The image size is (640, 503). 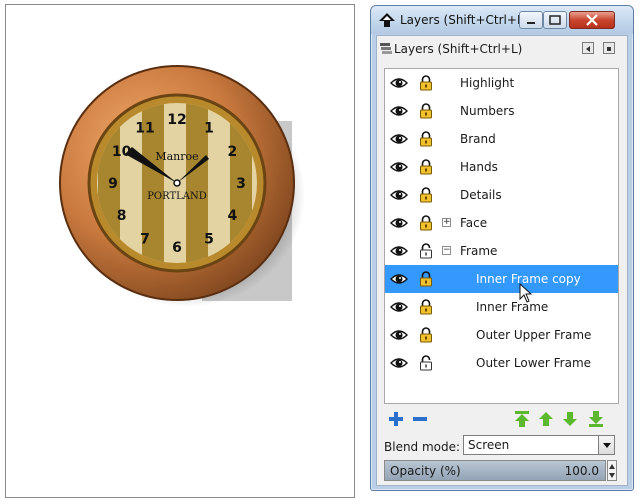 I want to click on layer-row: Inner Frame, so click(x=501, y=307).